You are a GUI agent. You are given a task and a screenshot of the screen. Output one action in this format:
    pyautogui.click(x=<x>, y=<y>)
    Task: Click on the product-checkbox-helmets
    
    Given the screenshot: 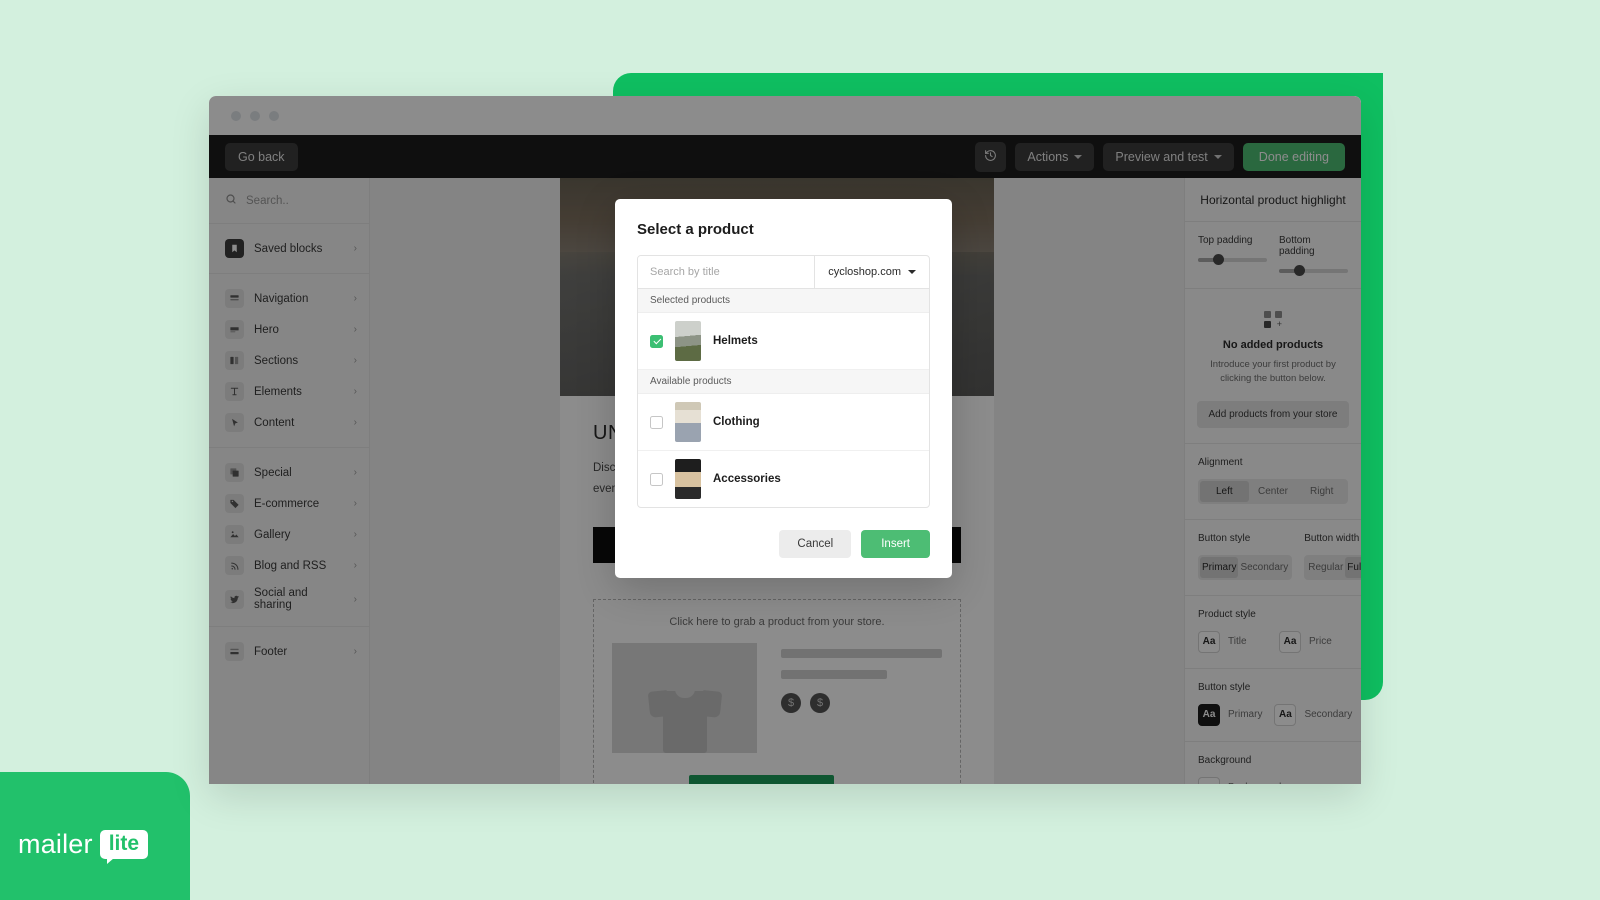 What is the action you would take?
    pyautogui.click(x=656, y=341)
    